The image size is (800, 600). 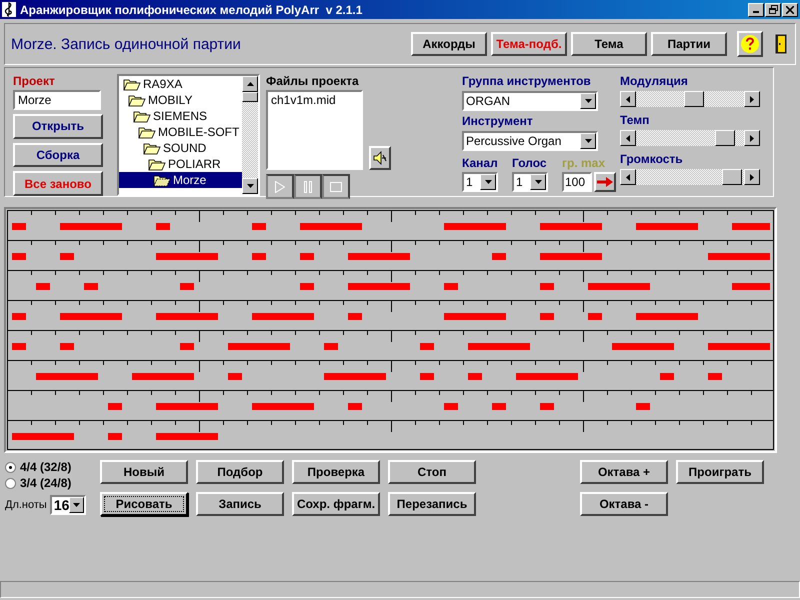 I want to click on project-button: Сборка, so click(x=58, y=155).